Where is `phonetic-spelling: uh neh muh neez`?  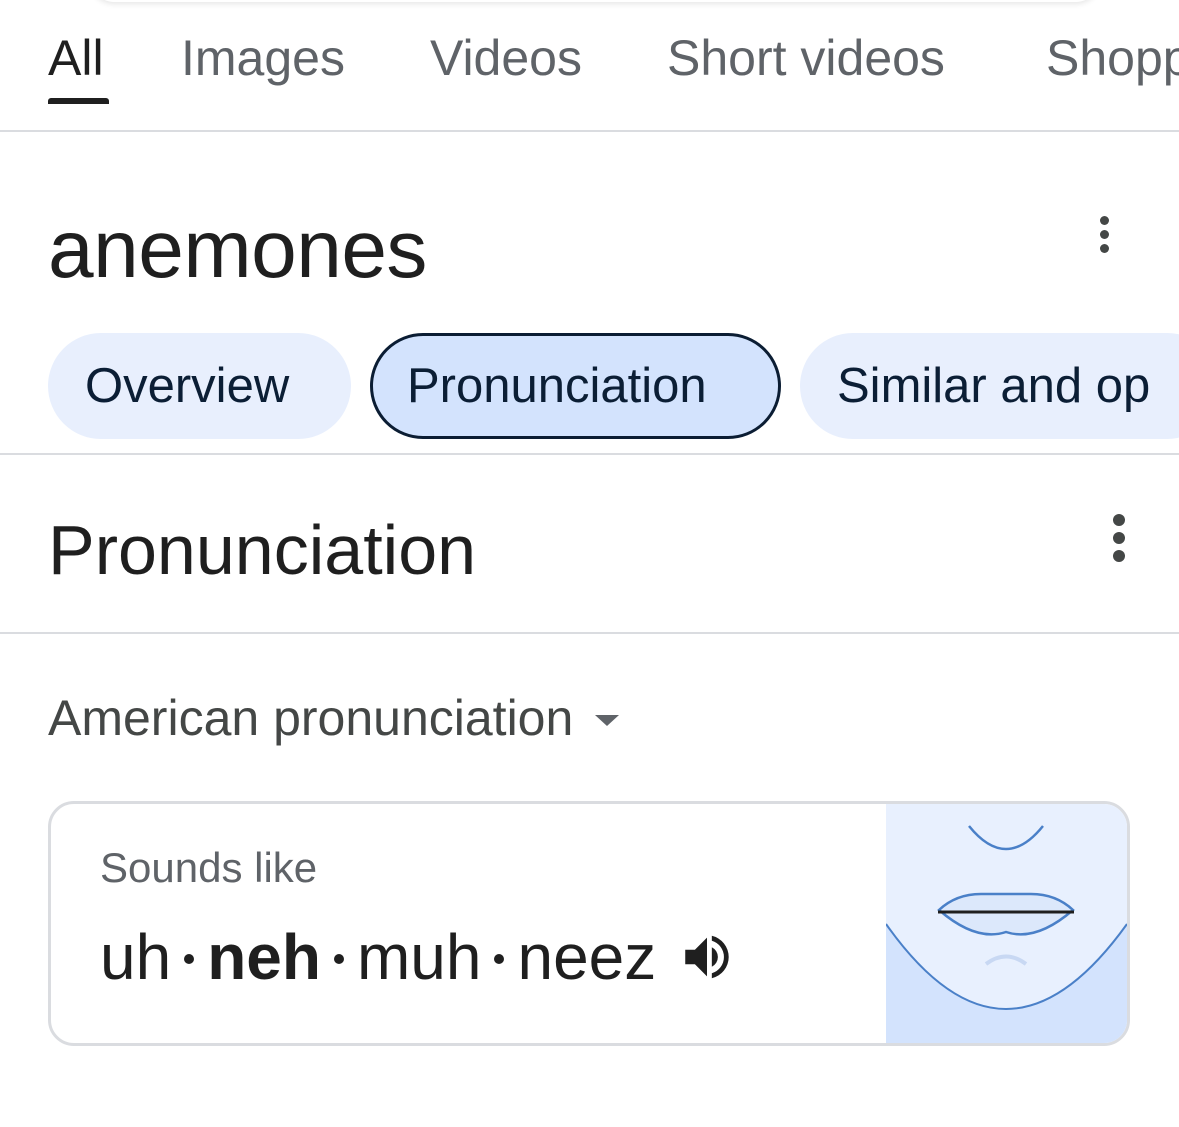
phonetic-spelling: uh neh muh neez is located at coordinates (418, 957).